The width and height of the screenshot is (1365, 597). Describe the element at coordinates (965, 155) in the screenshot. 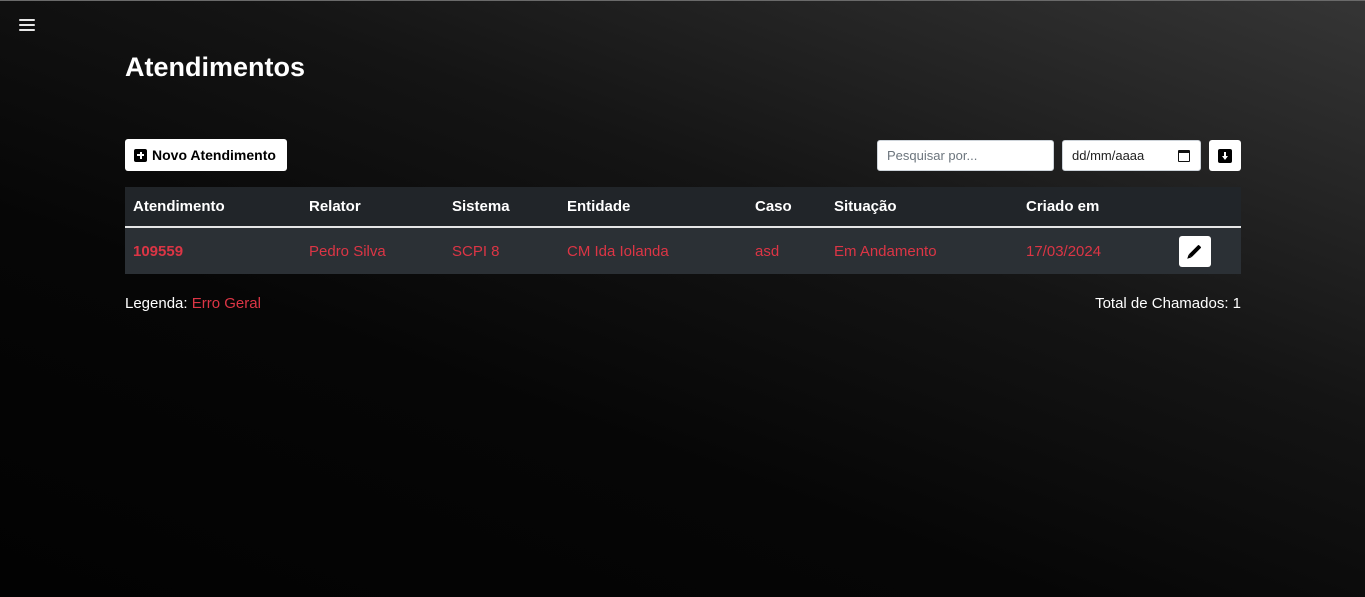

I see `search-input` at that location.